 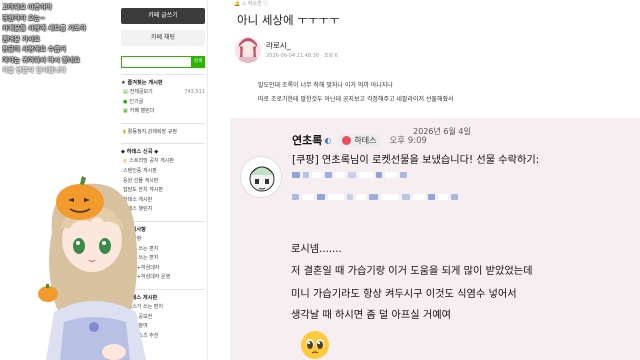 I want to click on chat-line: 카페분들 사랑해 세트를 기도하, so click(x=44, y=28).